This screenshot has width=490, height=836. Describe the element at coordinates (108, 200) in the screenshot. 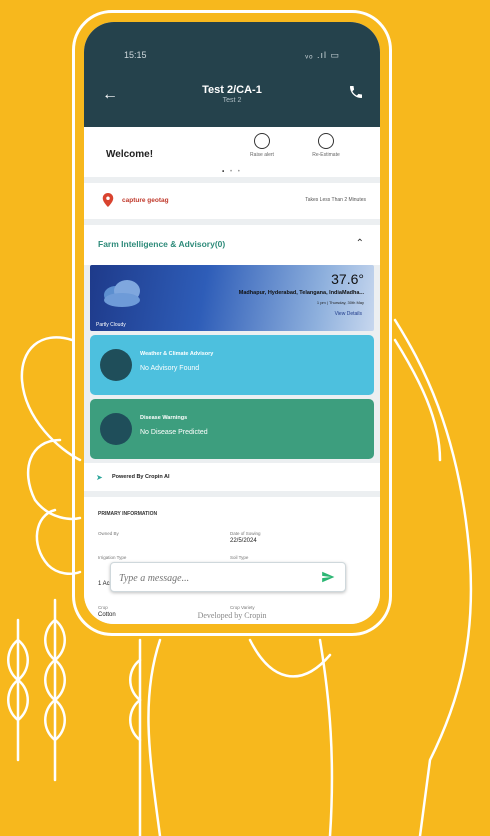

I see `location-pin-icon` at that location.